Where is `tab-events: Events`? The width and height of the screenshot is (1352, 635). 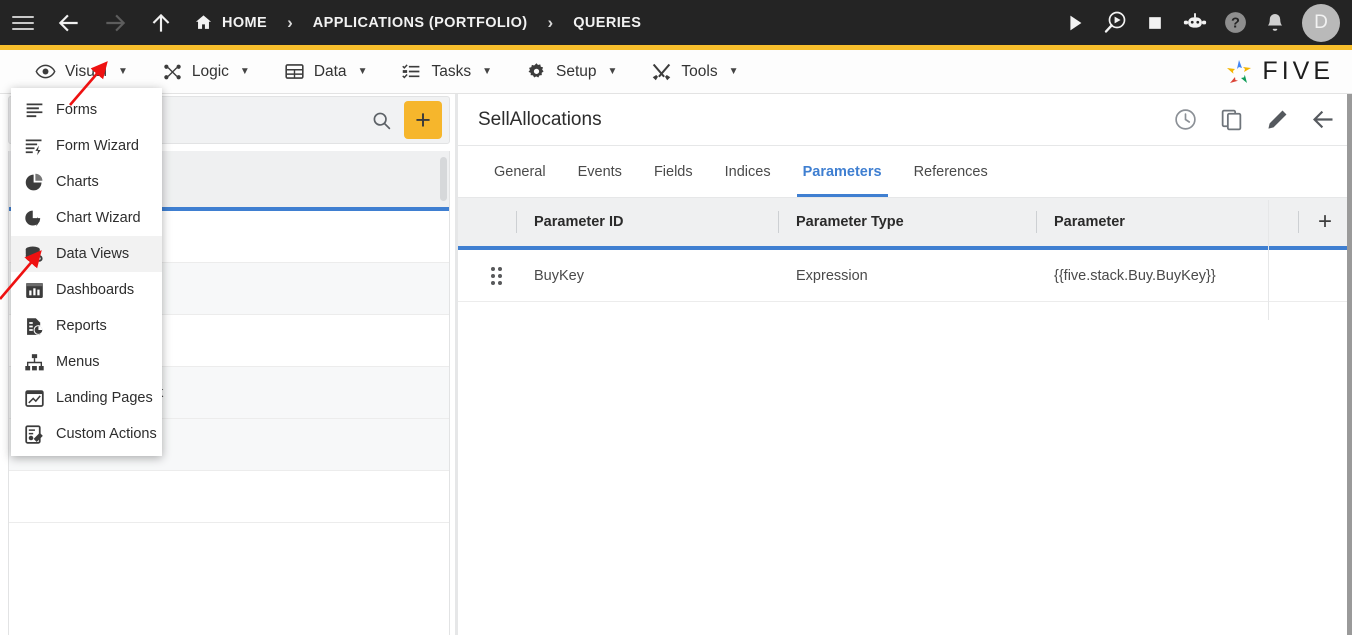
tab-events: Events is located at coordinates (600, 171).